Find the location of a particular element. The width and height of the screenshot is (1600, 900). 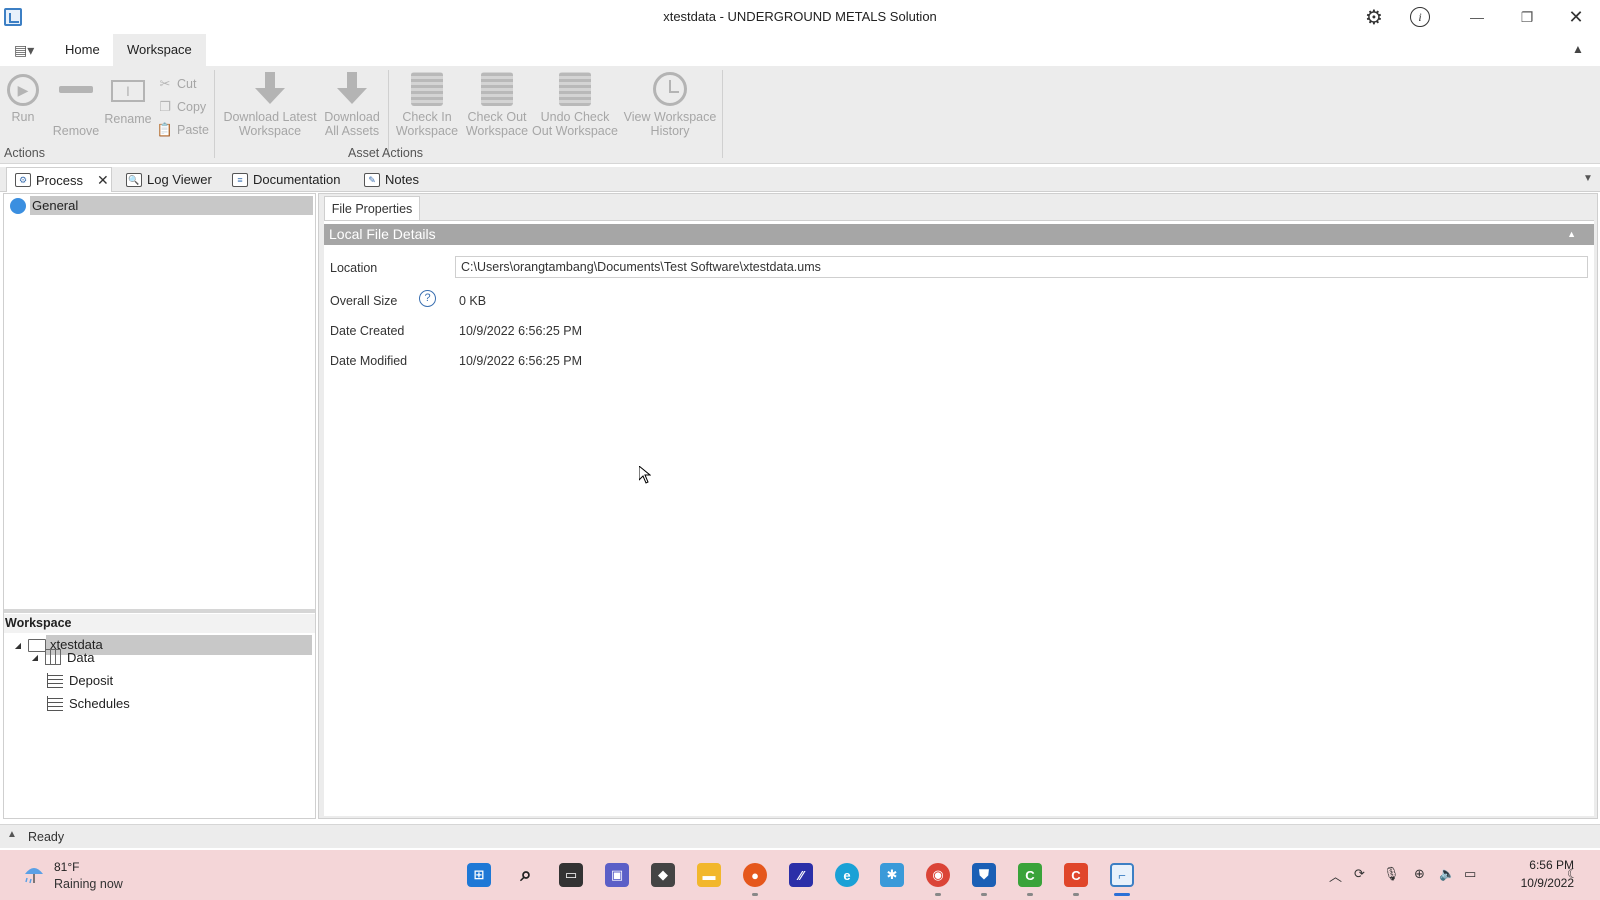

download-arrow-icon is located at coordinates (270, 89).